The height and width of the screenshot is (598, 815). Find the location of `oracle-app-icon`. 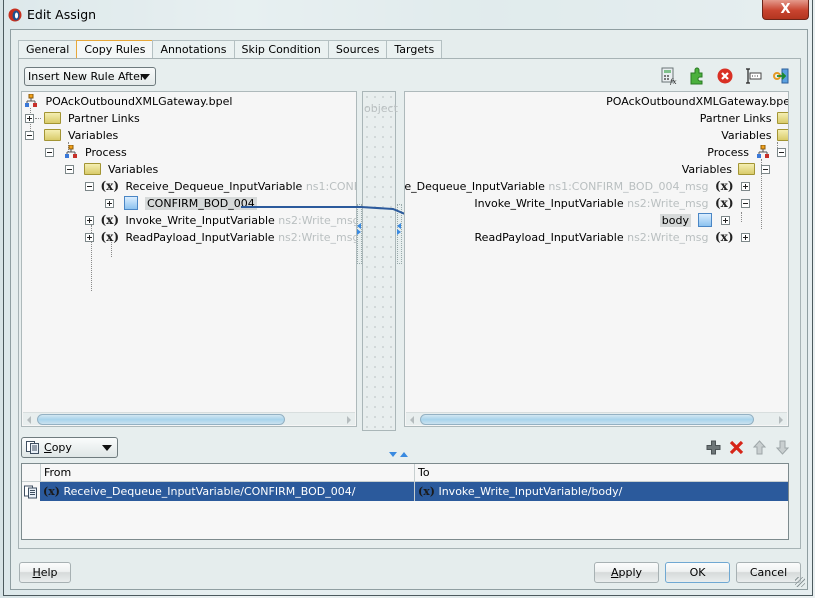

oracle-app-icon is located at coordinates (15, 15).